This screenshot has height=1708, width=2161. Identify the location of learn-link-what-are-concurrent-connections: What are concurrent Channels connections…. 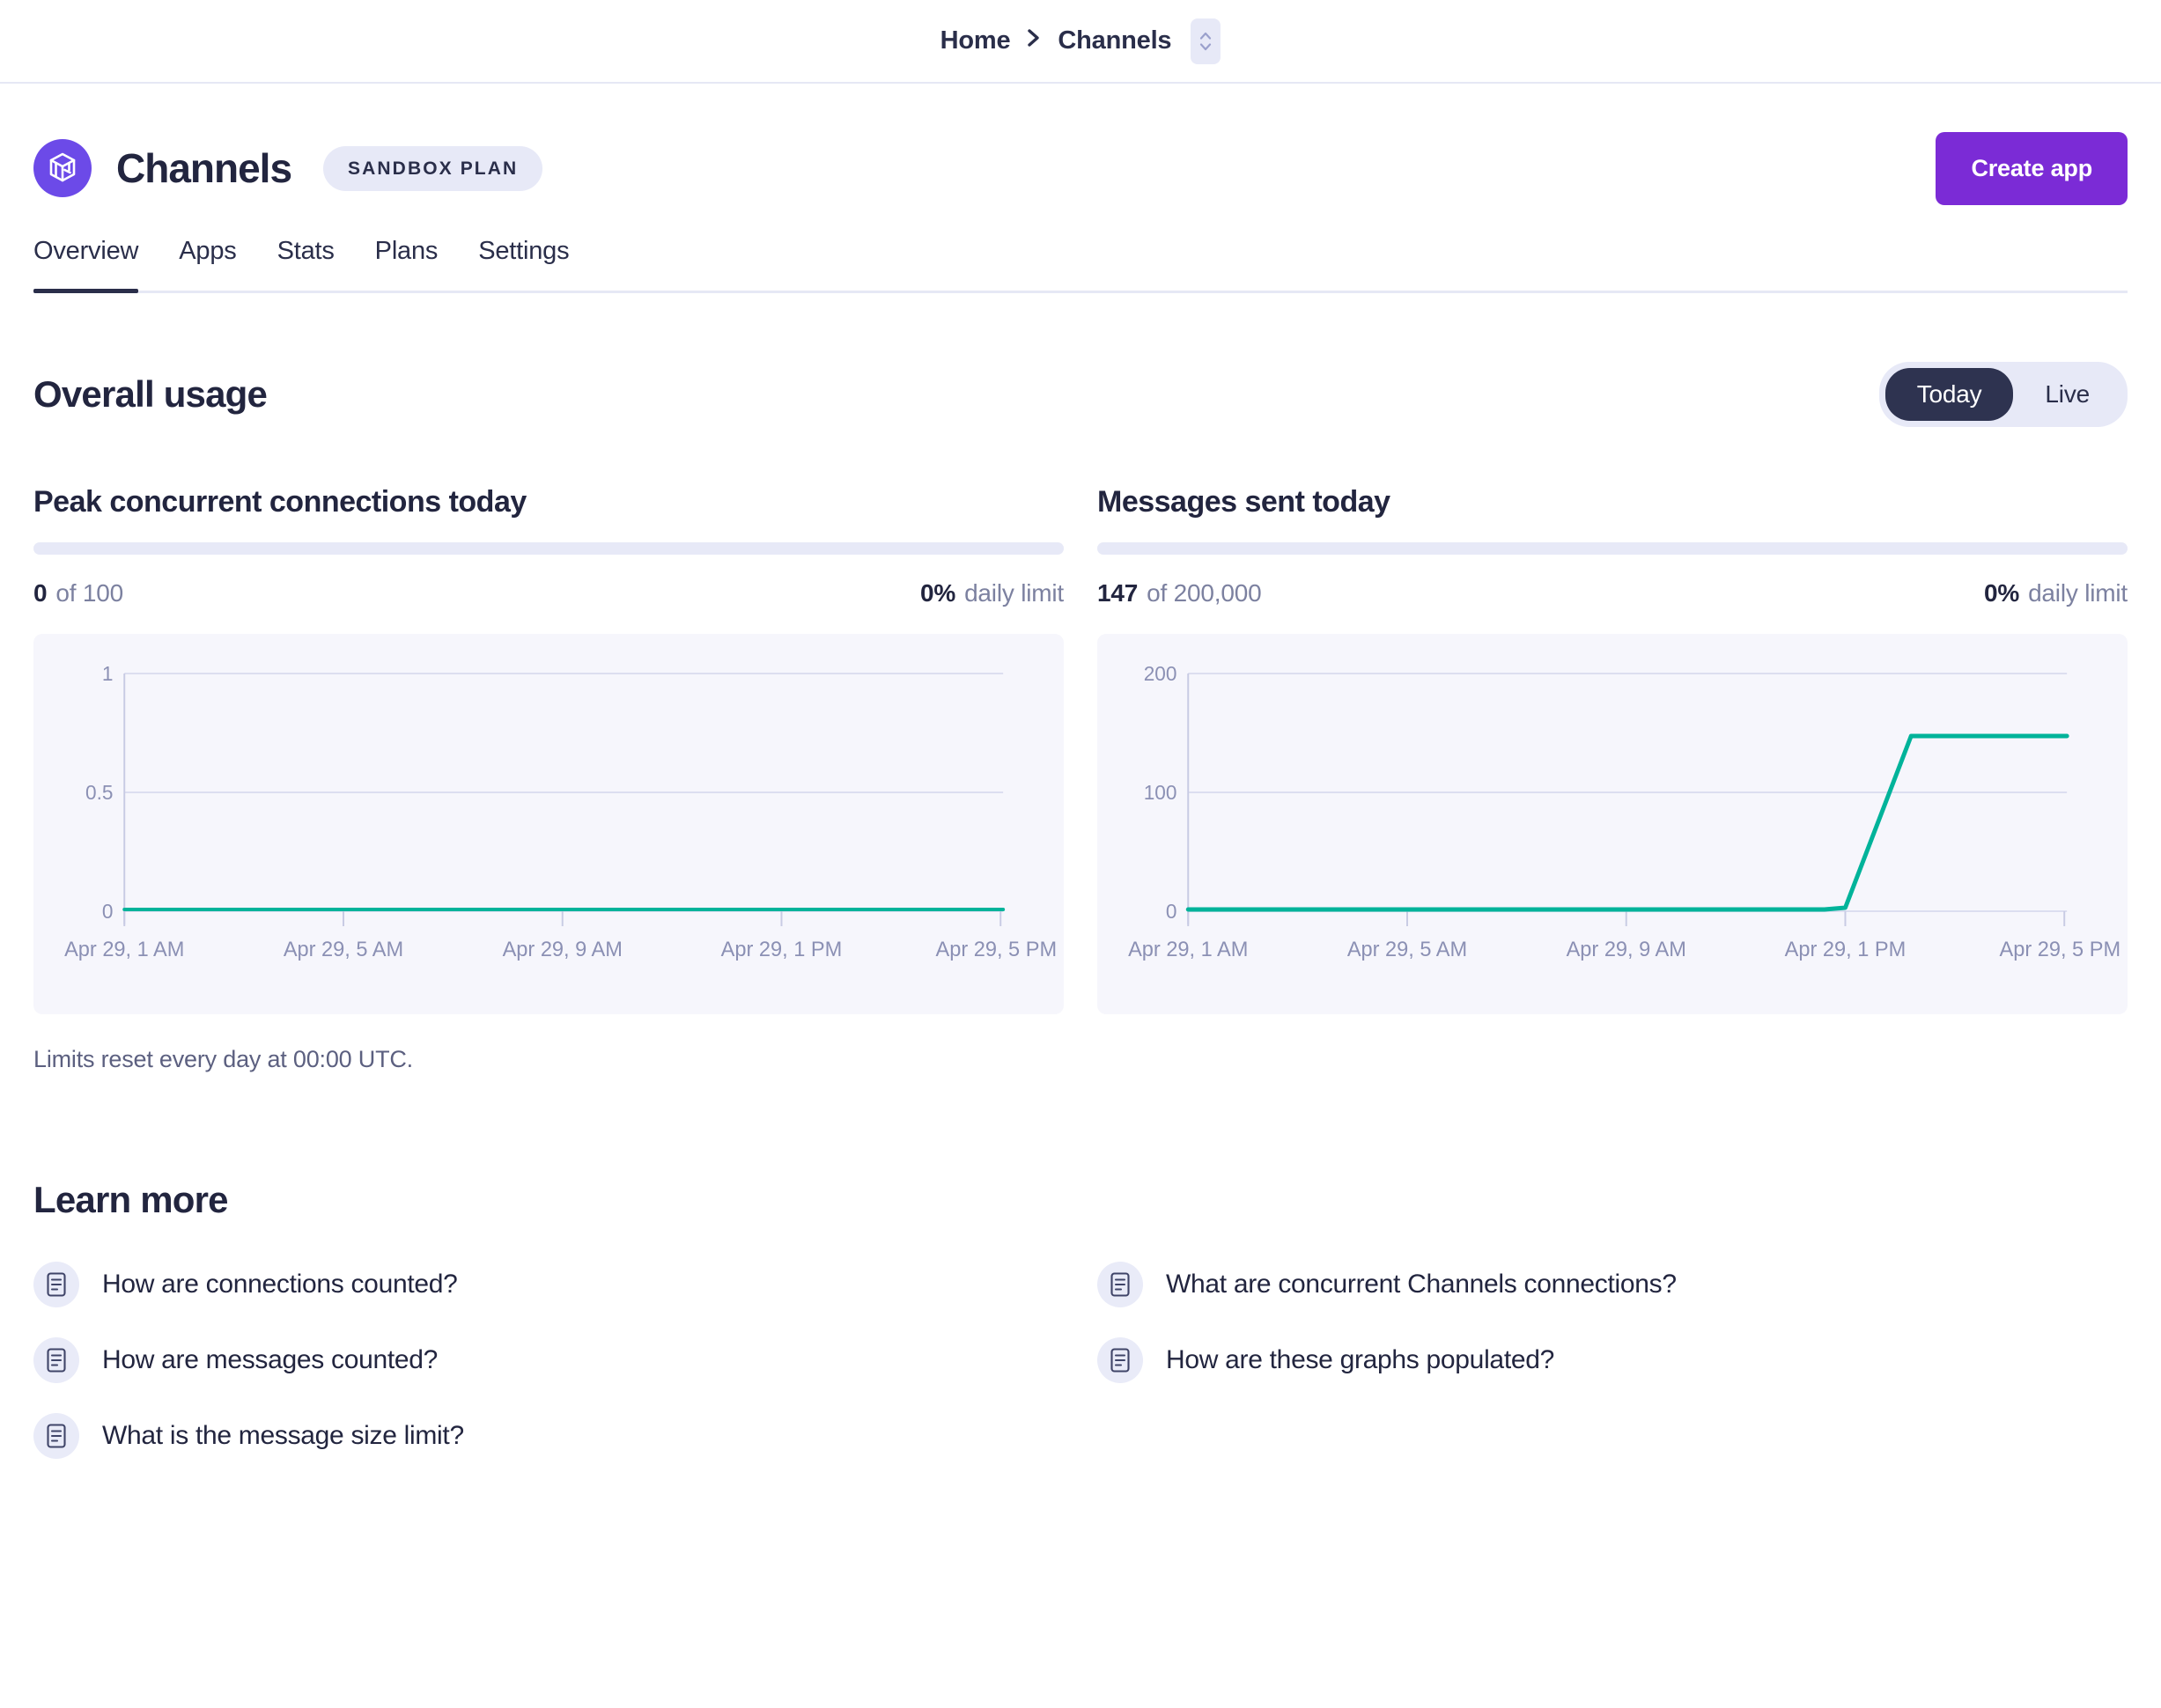
(1612, 1284).